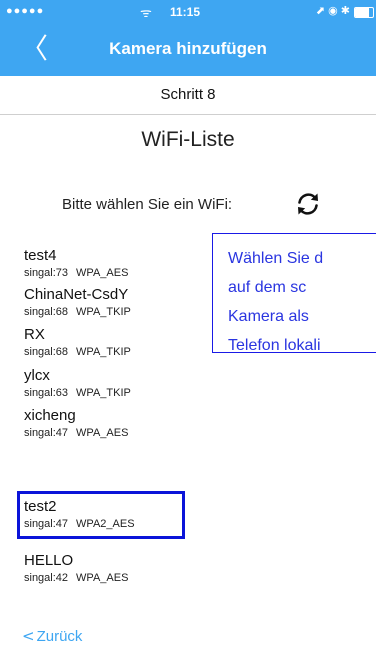  I want to click on page-title: Kamera hinzufügen, so click(188, 48).